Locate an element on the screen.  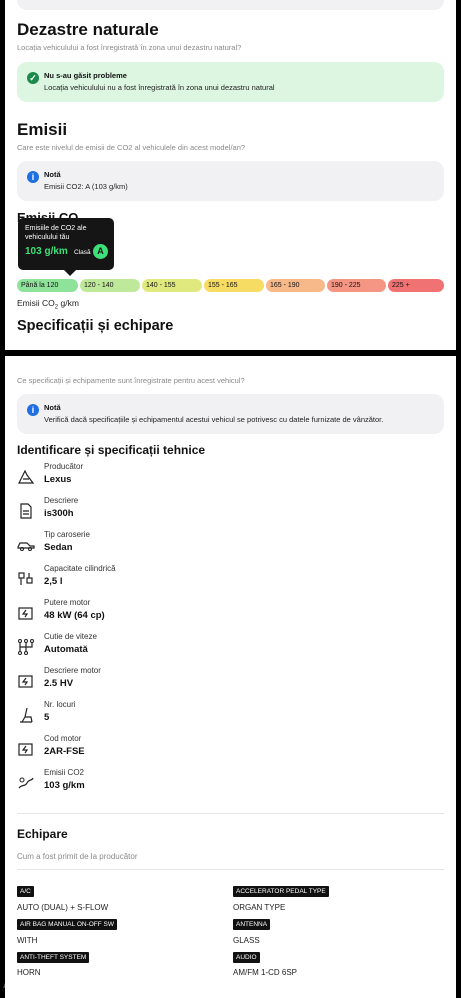
manufacturer-icon is located at coordinates (26, 476).